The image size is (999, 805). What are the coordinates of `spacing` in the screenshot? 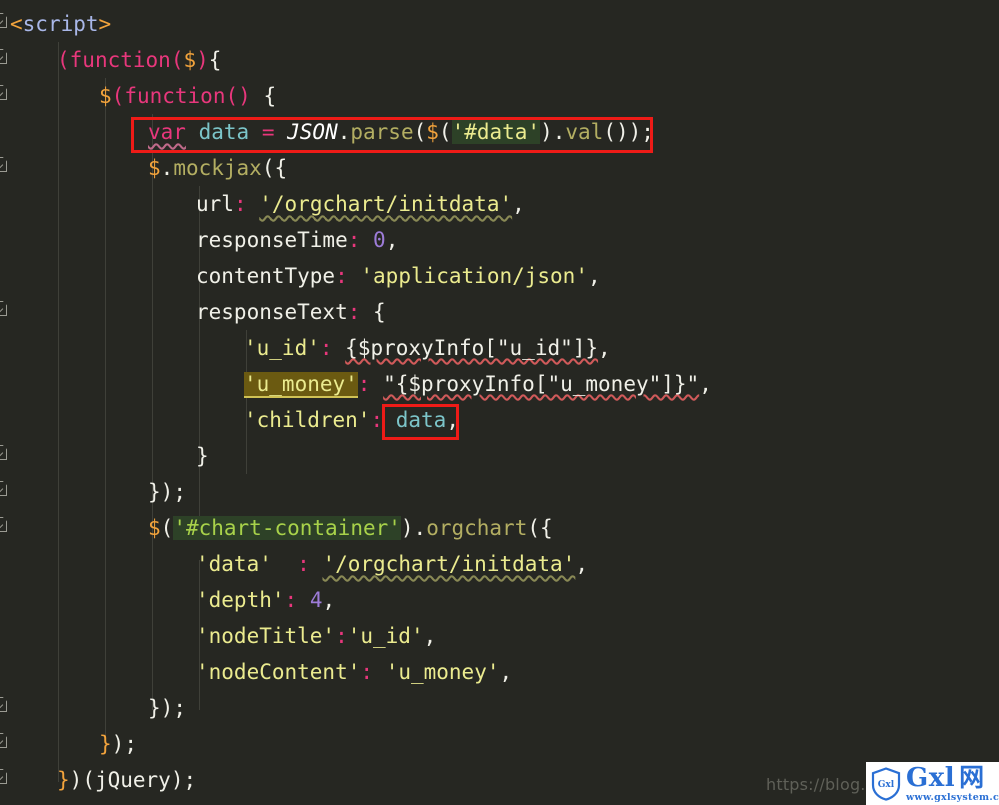 It's located at (284, 564).